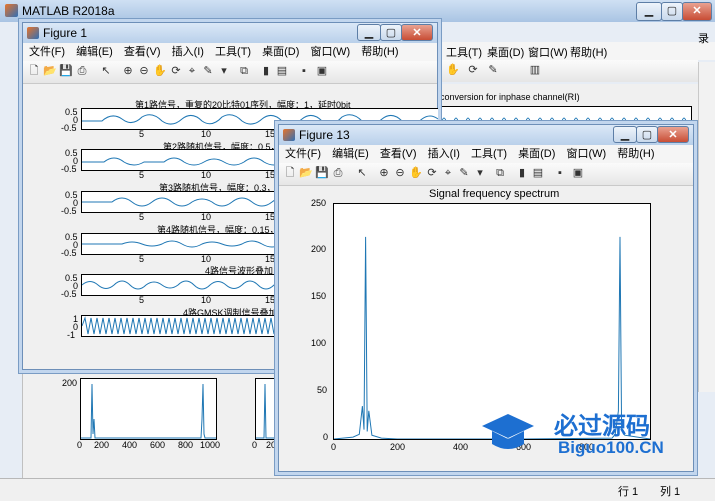 The image size is (715, 501). I want to click on sp2-xtick-5: 5, so click(142, 175).